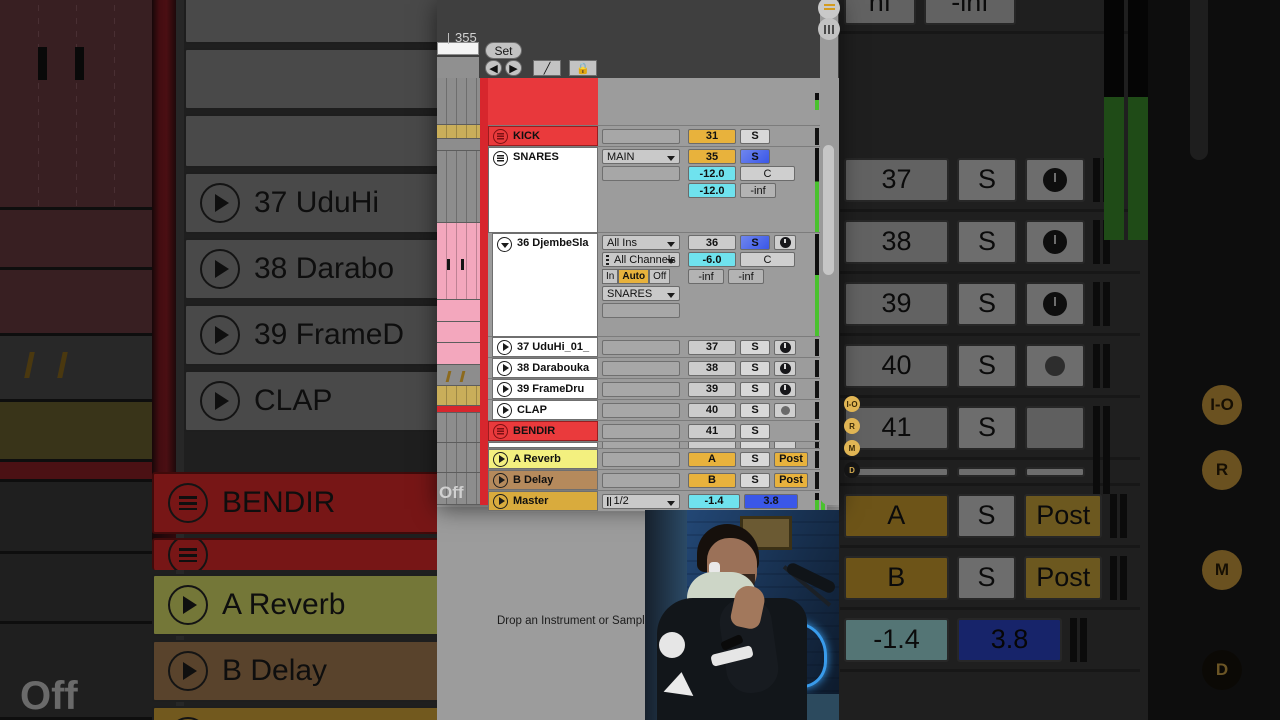 The image size is (1280, 720). I want to click on track-row-partial, so click(657, 445).